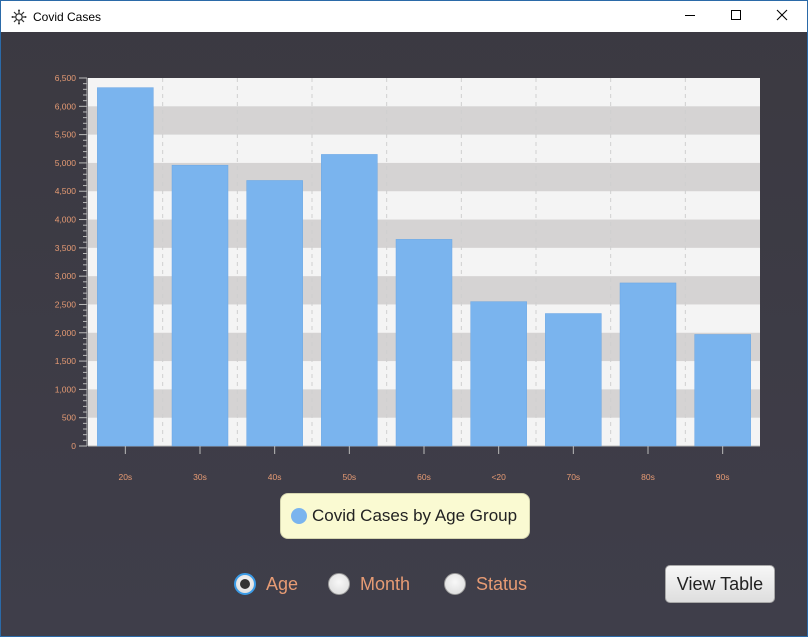 The width and height of the screenshot is (808, 637). I want to click on x-tick-label: 40s, so click(275, 477).